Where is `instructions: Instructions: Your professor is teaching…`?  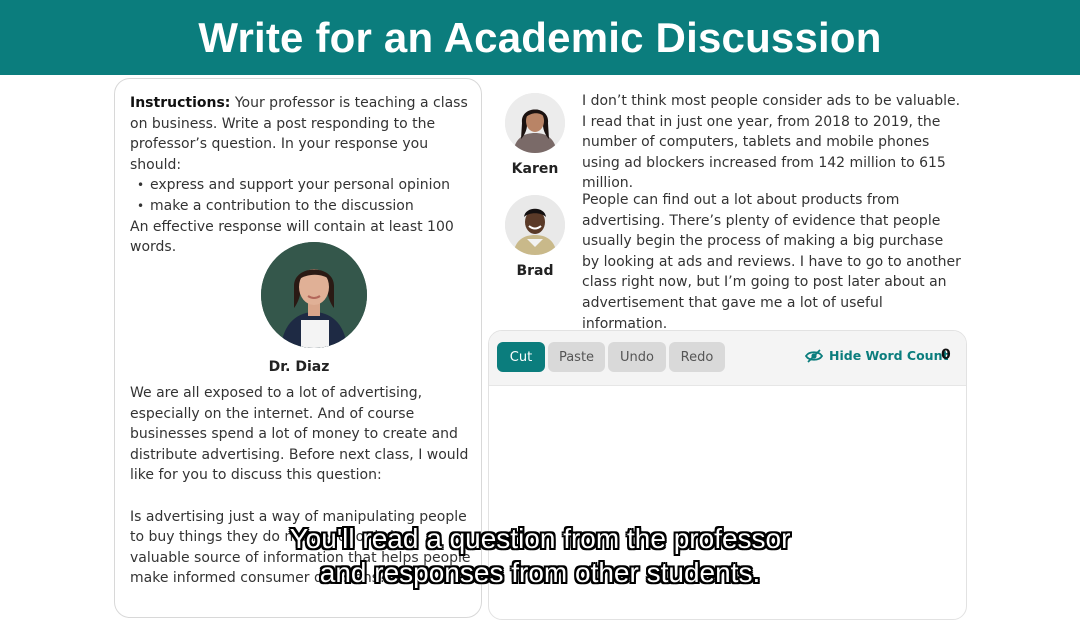
instructions: Instructions: Your professor is teaching… is located at coordinates (302, 175).